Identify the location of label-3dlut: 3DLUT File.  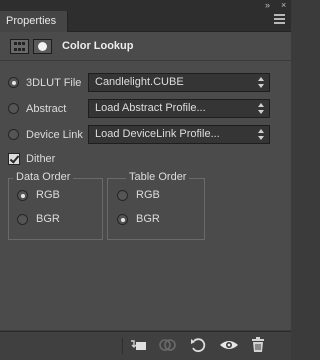
(54, 83).